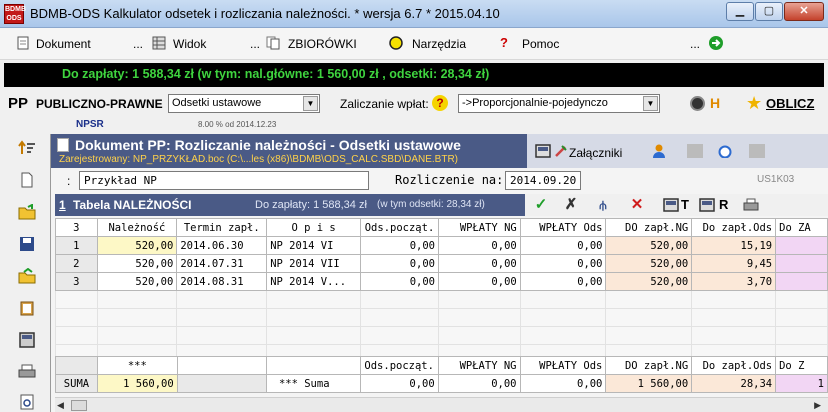 The width and height of the screenshot is (828, 412). Describe the element at coordinates (18, 103) in the screenshot. I see `pp-code: PP` at that location.